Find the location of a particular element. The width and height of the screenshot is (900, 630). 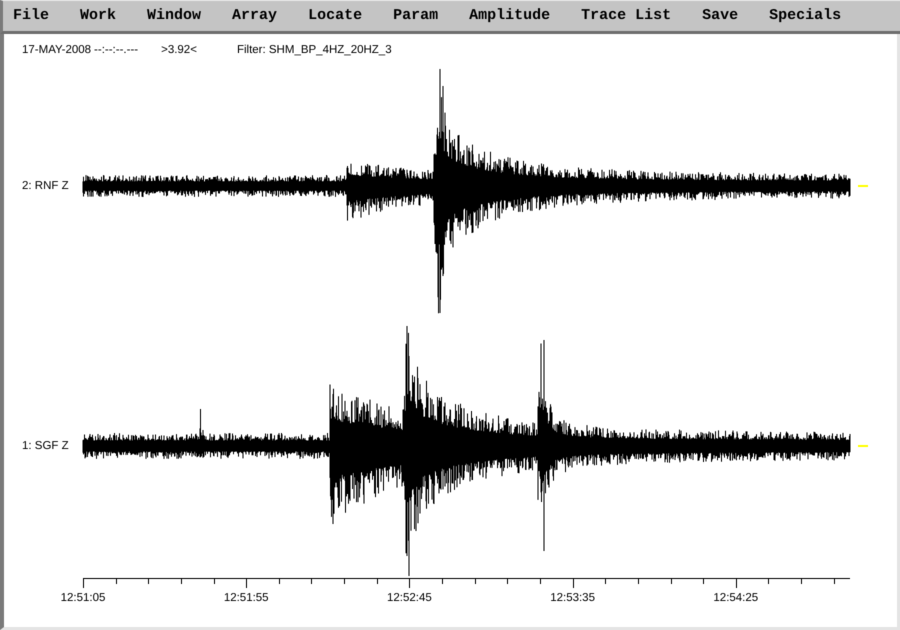

menu-item: Save is located at coordinates (720, 16).